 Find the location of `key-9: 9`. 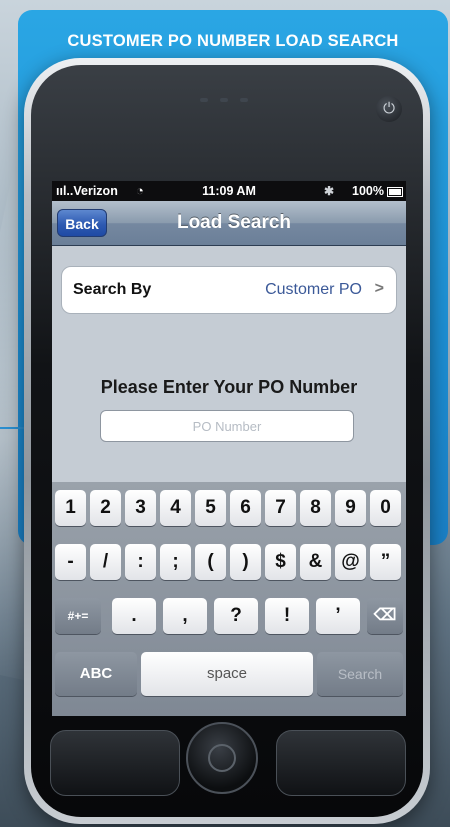

key-9: 9 is located at coordinates (350, 508).